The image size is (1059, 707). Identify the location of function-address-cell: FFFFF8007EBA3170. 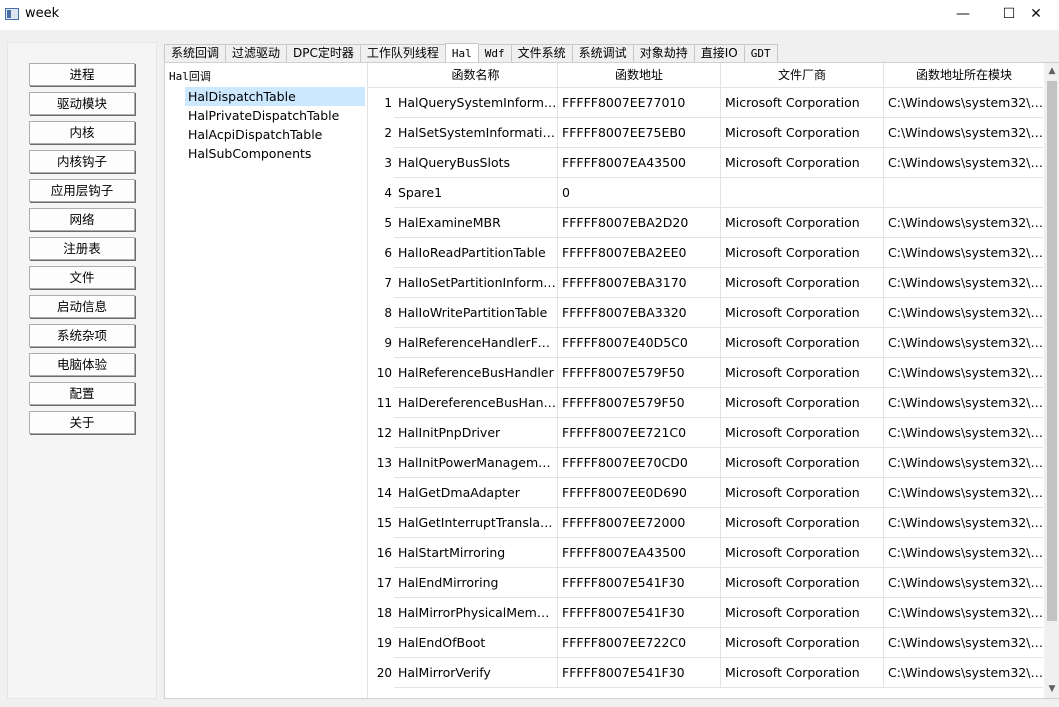
(639, 283).